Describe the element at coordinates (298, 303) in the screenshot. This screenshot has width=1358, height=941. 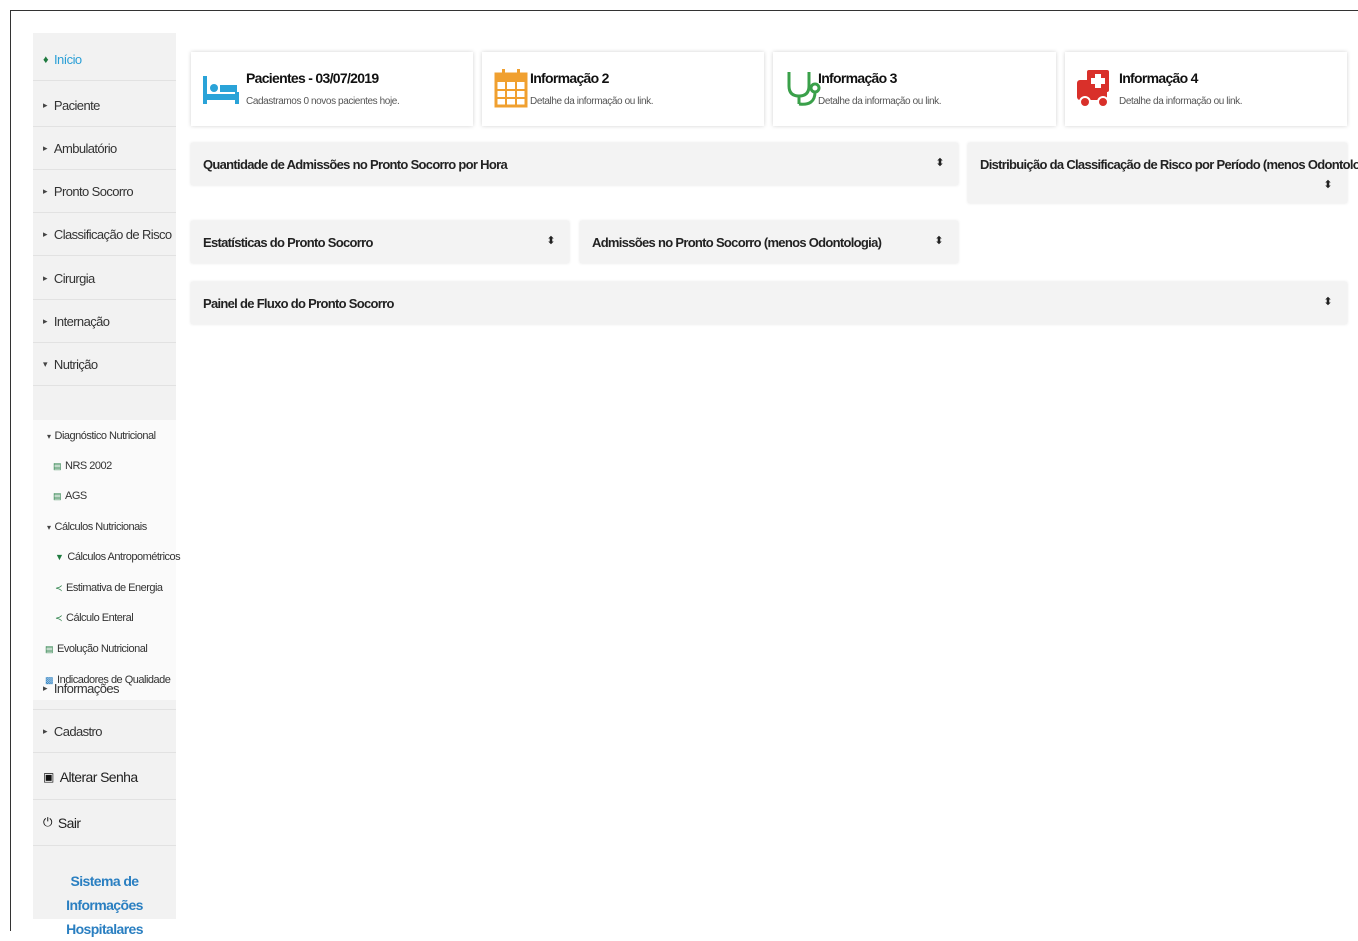
I see `panel-title: Painel de Fluxo do Pronto Socorro` at that location.